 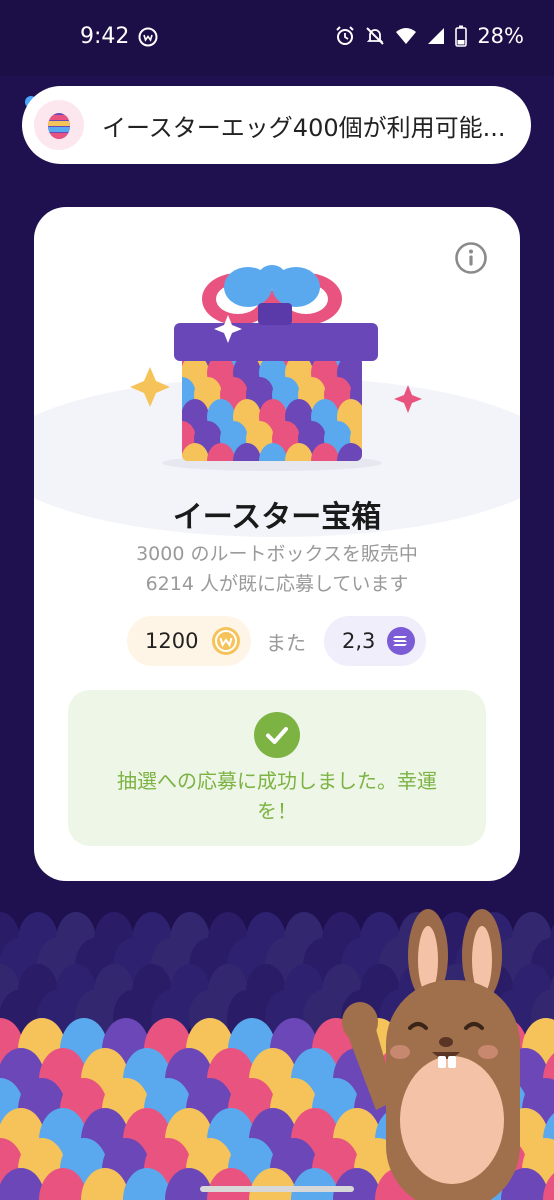 I want to click on notification-icon-container, so click(x=59, y=125).